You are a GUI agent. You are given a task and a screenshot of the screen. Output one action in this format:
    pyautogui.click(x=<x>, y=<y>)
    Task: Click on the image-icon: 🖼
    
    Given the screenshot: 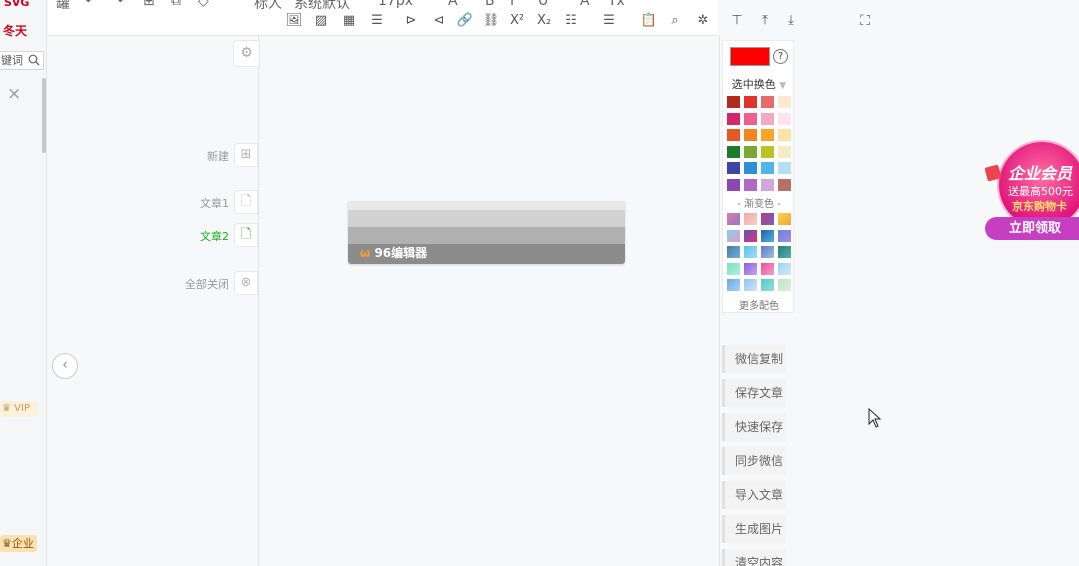 What is the action you would take?
    pyautogui.click(x=294, y=21)
    